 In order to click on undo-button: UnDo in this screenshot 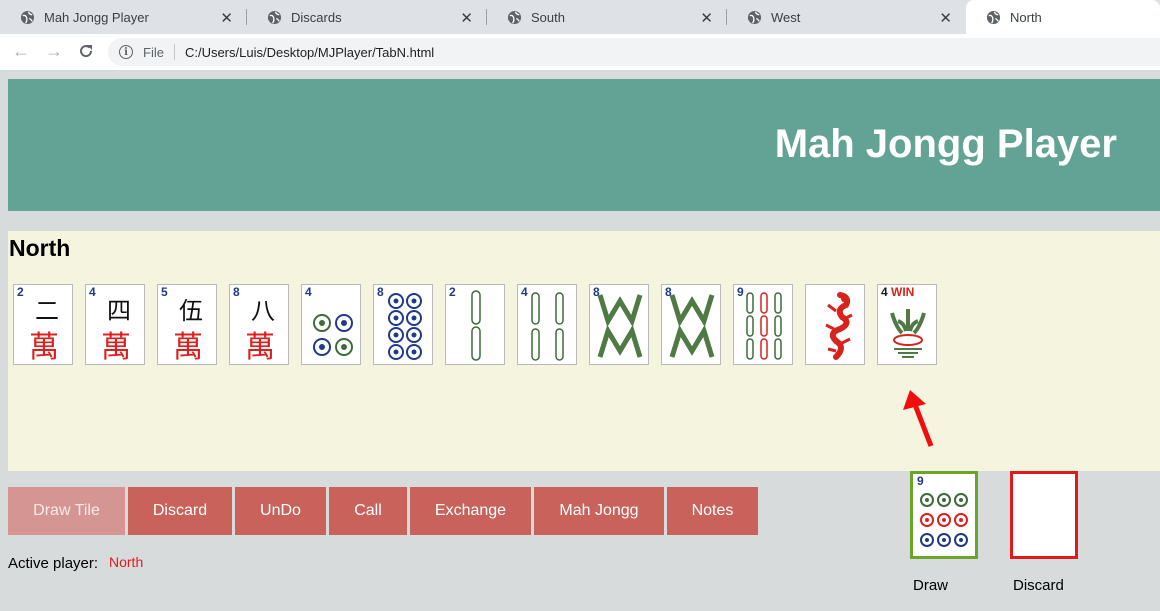, I will do `click(280, 511)`.